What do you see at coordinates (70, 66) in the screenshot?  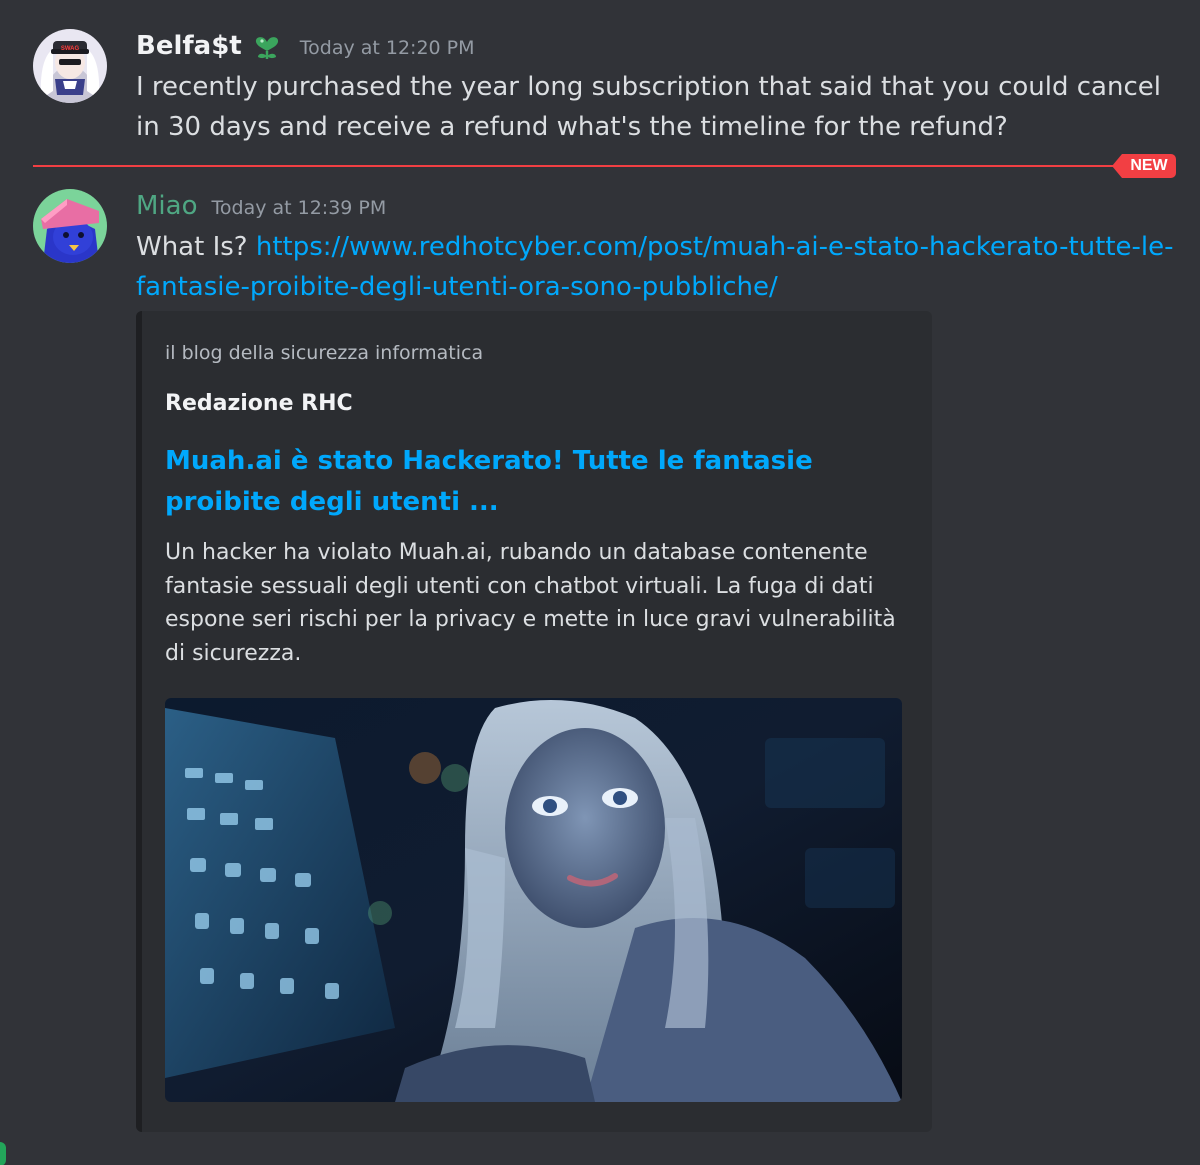 I see `avatar: SWAG` at bounding box center [70, 66].